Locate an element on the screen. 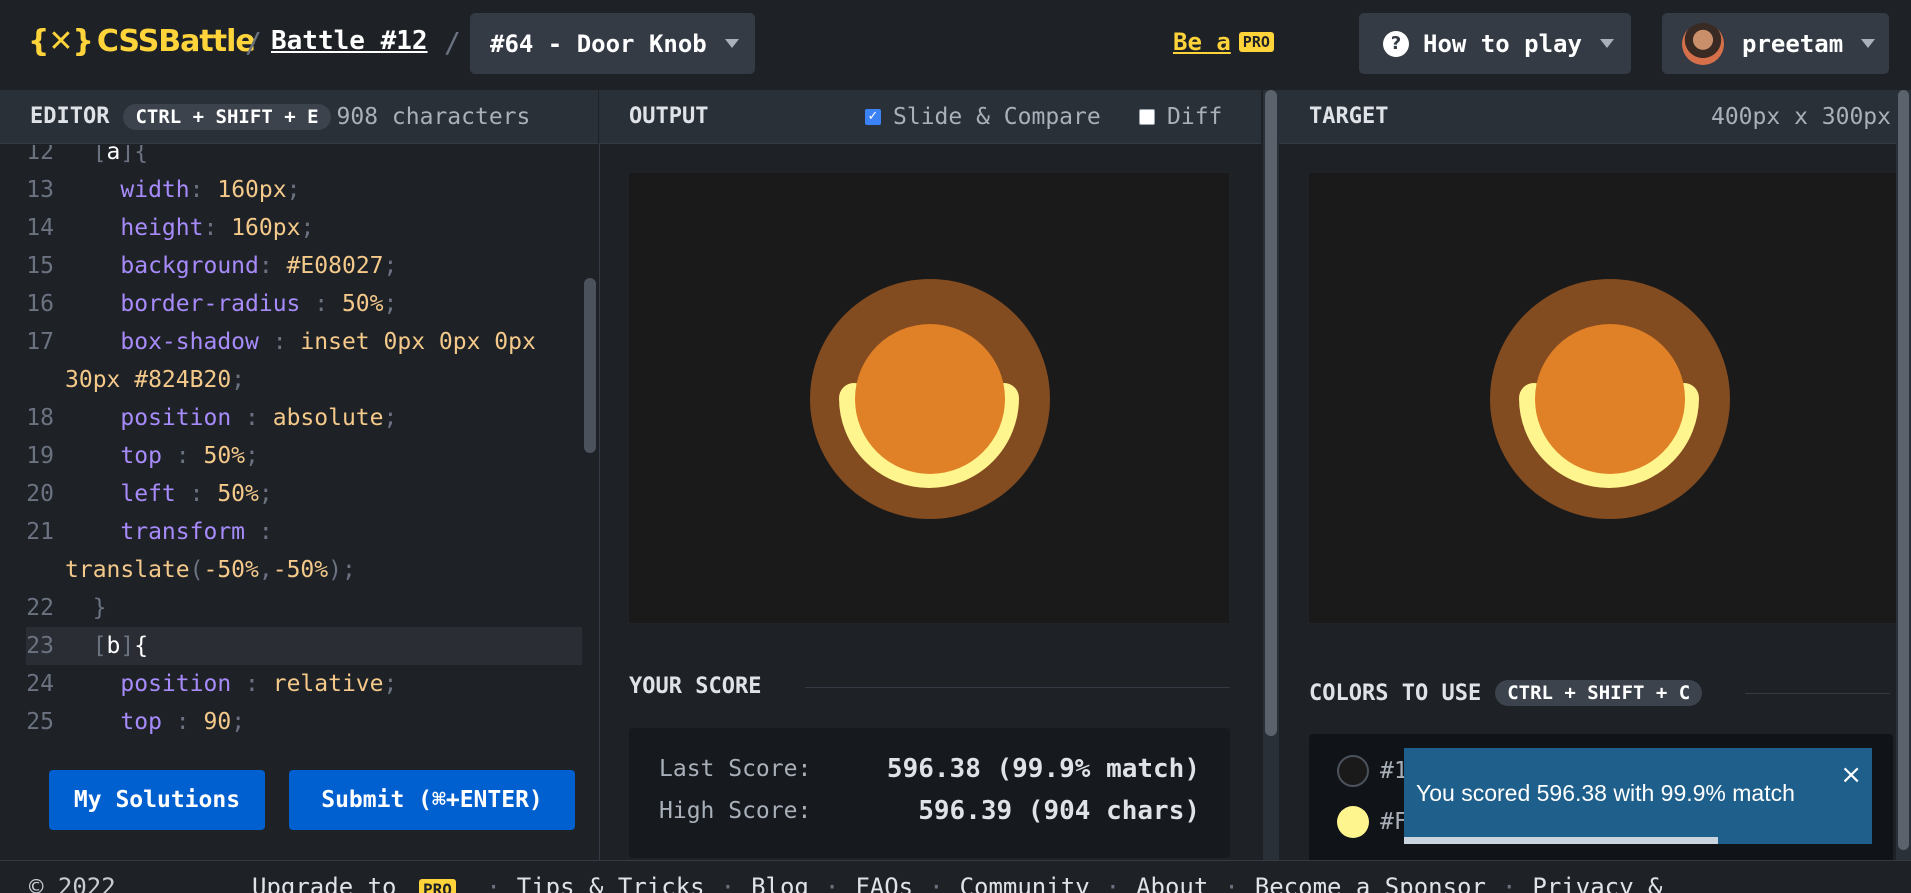 Image resolution: width=1911 pixels, height=893 pixels. code-token: } is located at coordinates (86, 608).